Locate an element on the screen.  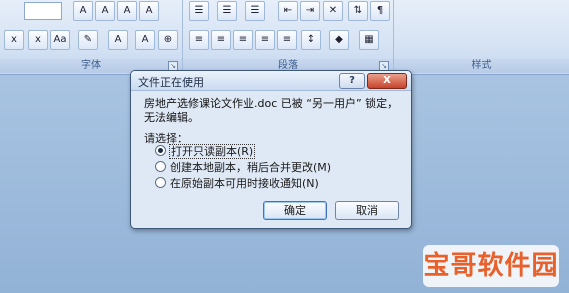
font-size-box is located at coordinates (43, 11).